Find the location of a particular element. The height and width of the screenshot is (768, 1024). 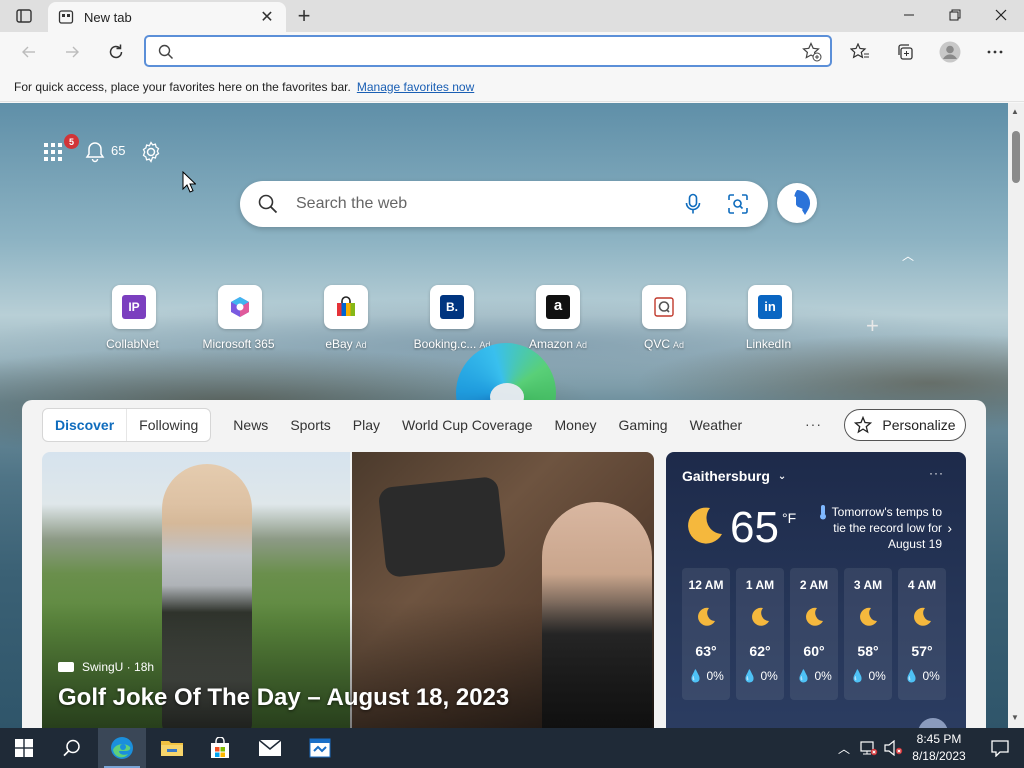

scrollbar-thumb is located at coordinates (1016, 157).